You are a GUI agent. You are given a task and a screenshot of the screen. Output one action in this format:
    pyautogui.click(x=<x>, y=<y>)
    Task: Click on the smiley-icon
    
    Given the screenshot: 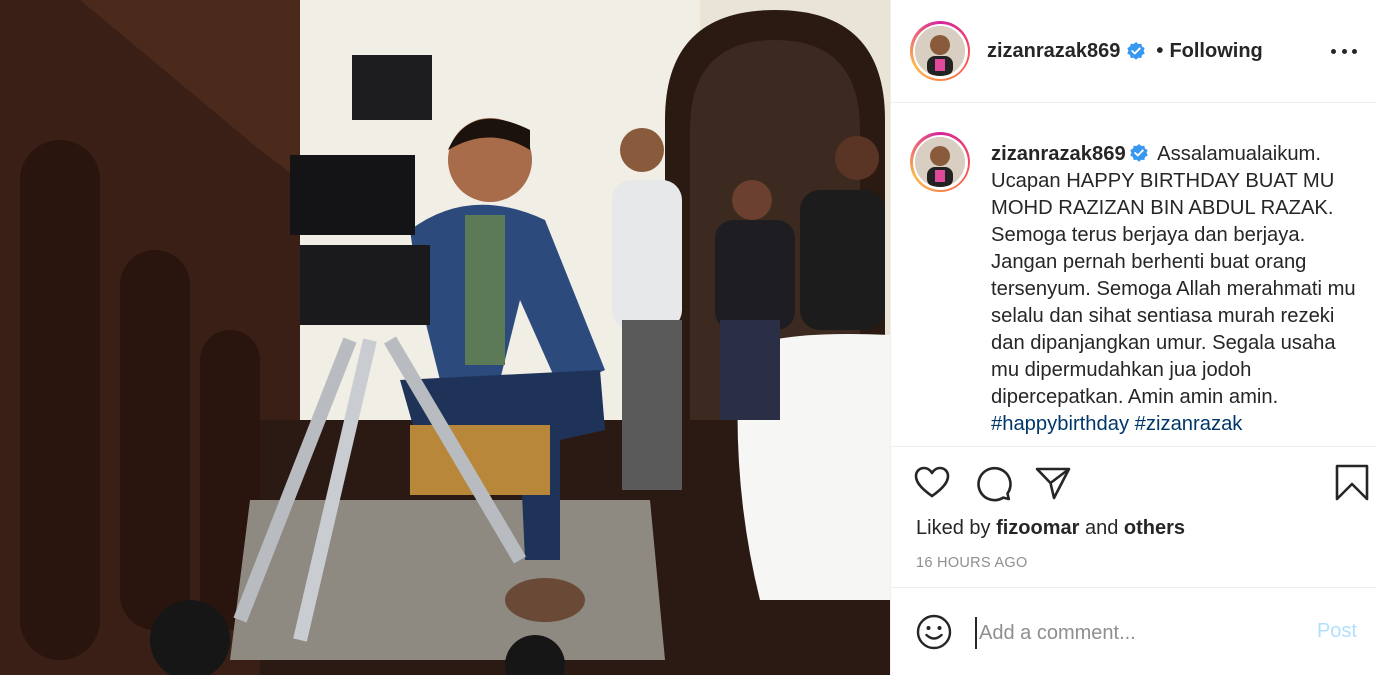 What is the action you would take?
    pyautogui.click(x=934, y=632)
    